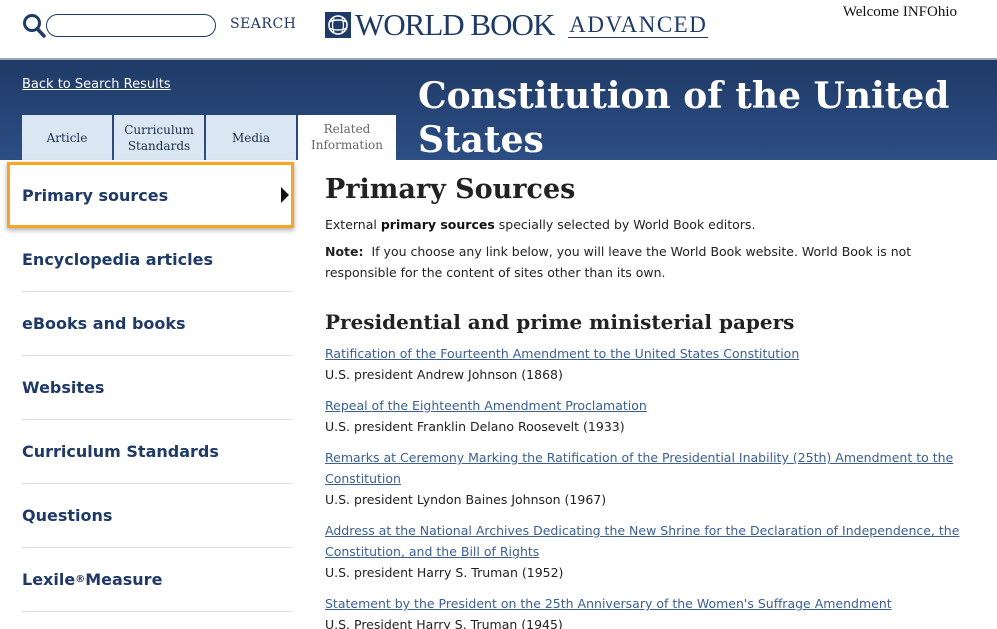 This screenshot has height=629, width=997. I want to click on sidebar-item-encyclopedia-articles: Encyclopedia articles, so click(157, 260).